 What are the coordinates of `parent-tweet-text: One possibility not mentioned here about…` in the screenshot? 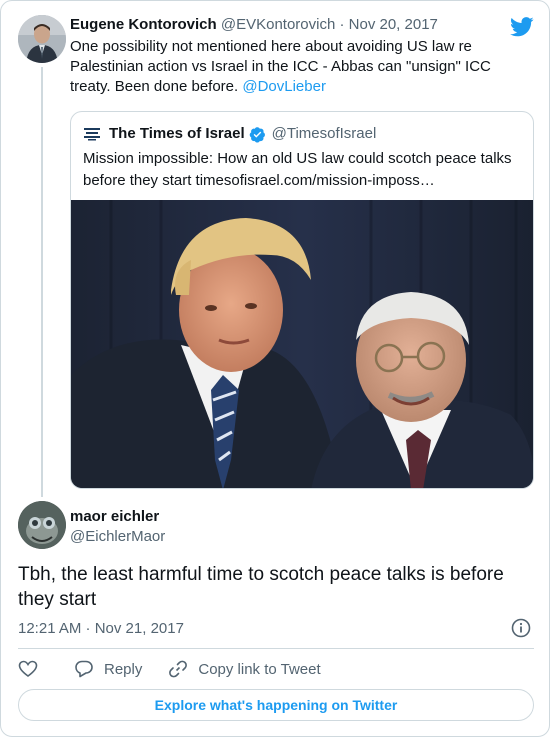 It's located at (290, 67).